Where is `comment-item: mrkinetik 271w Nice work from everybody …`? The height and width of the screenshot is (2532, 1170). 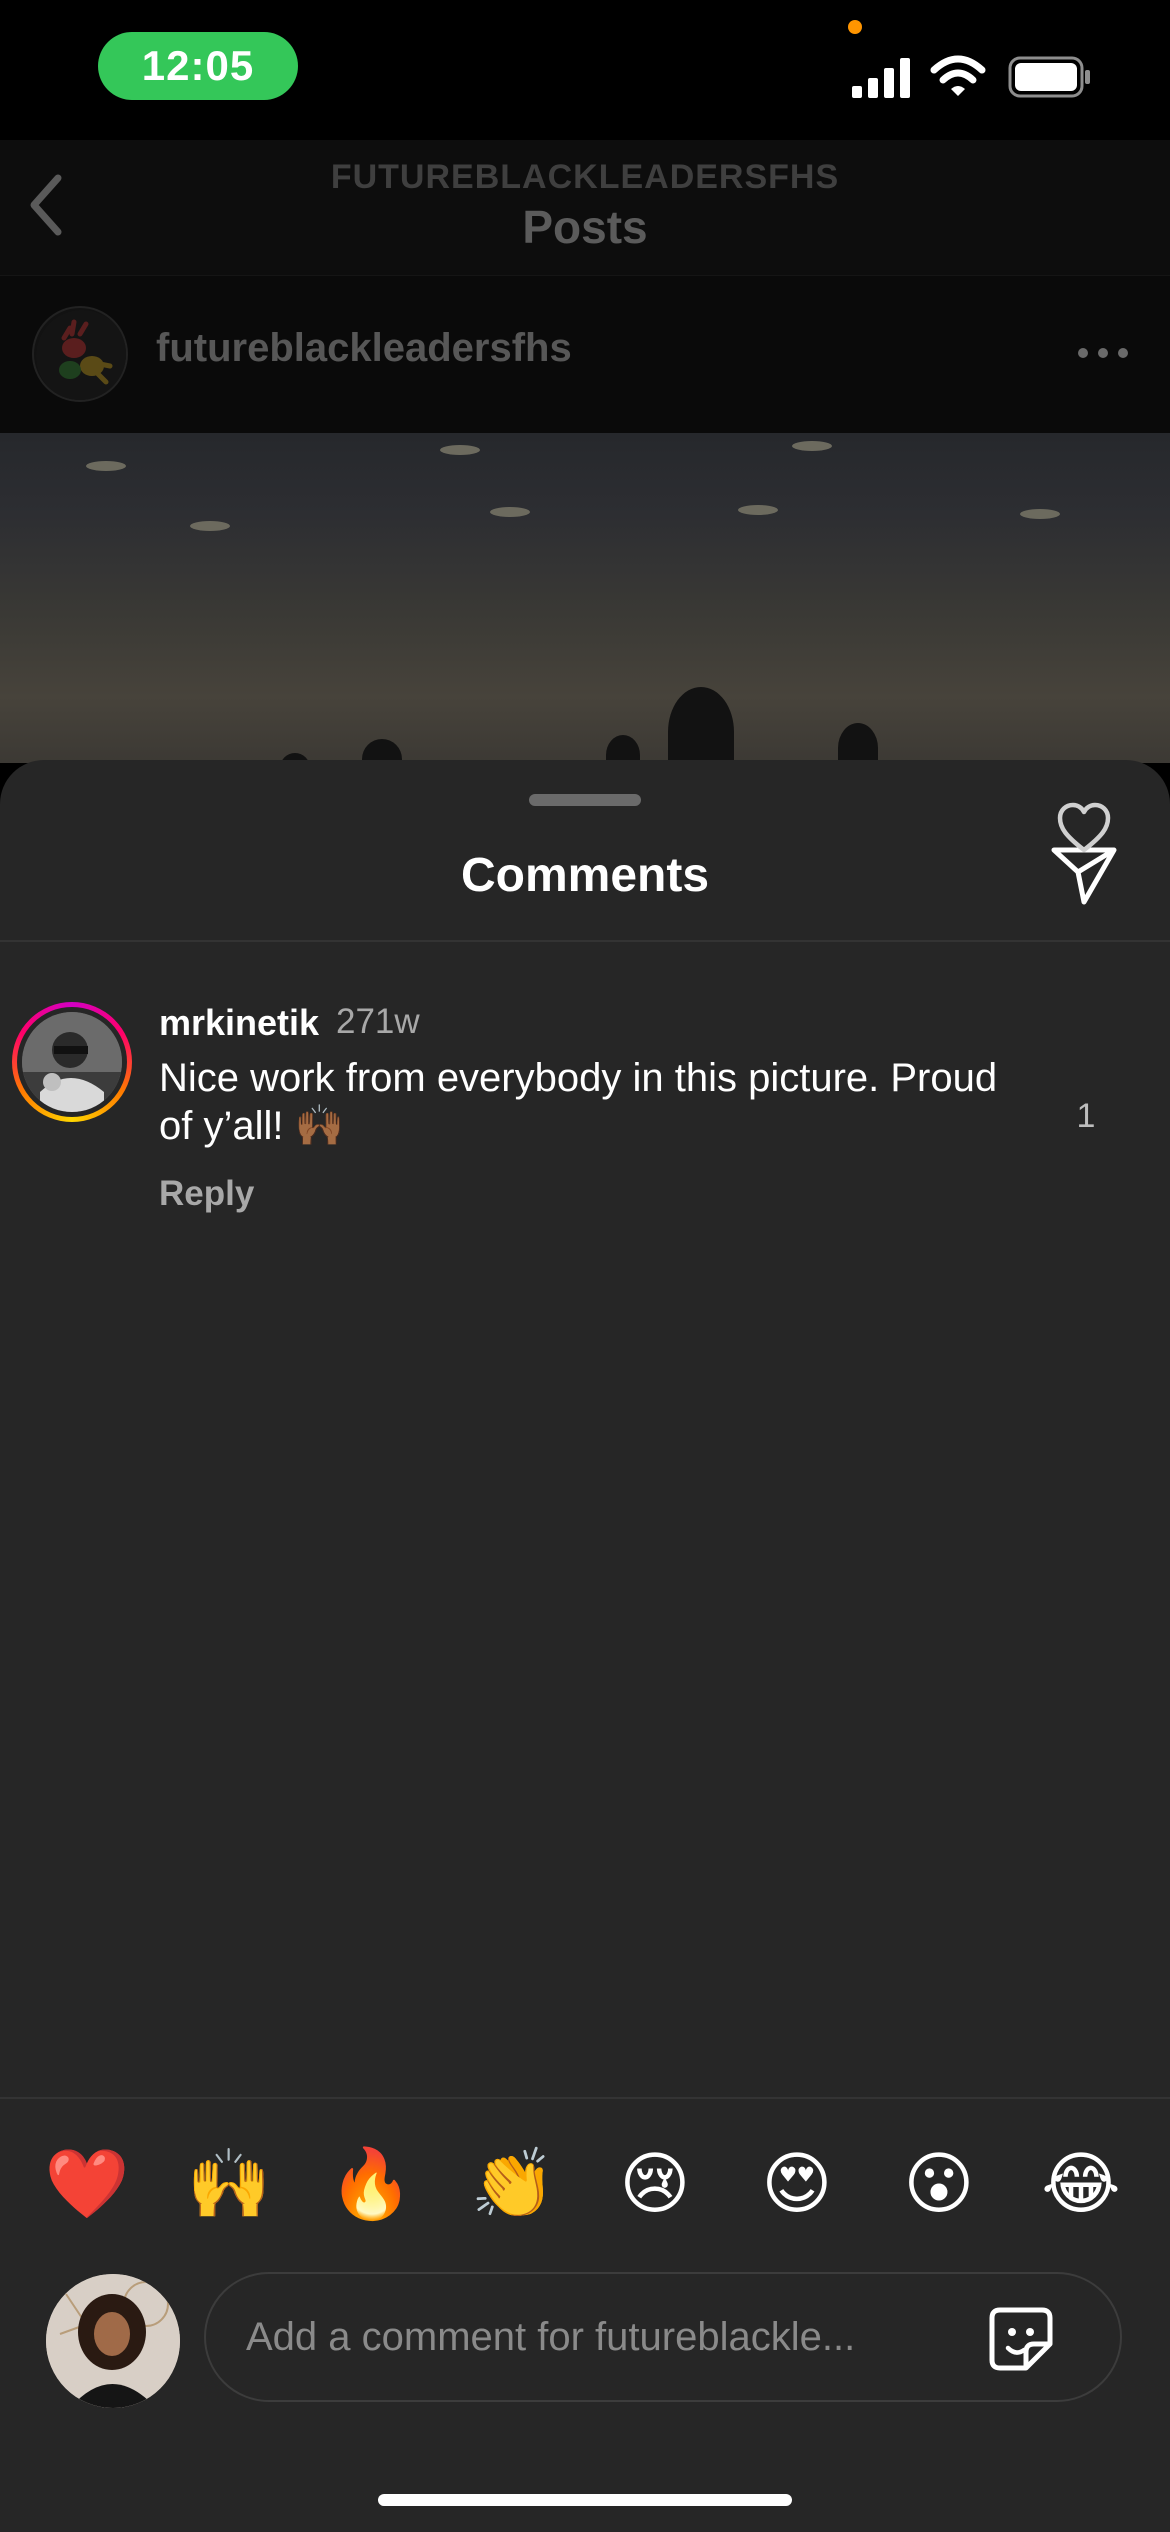
comment-item: mrkinetik 271w Nice work from everybody … is located at coordinates (585, 1100).